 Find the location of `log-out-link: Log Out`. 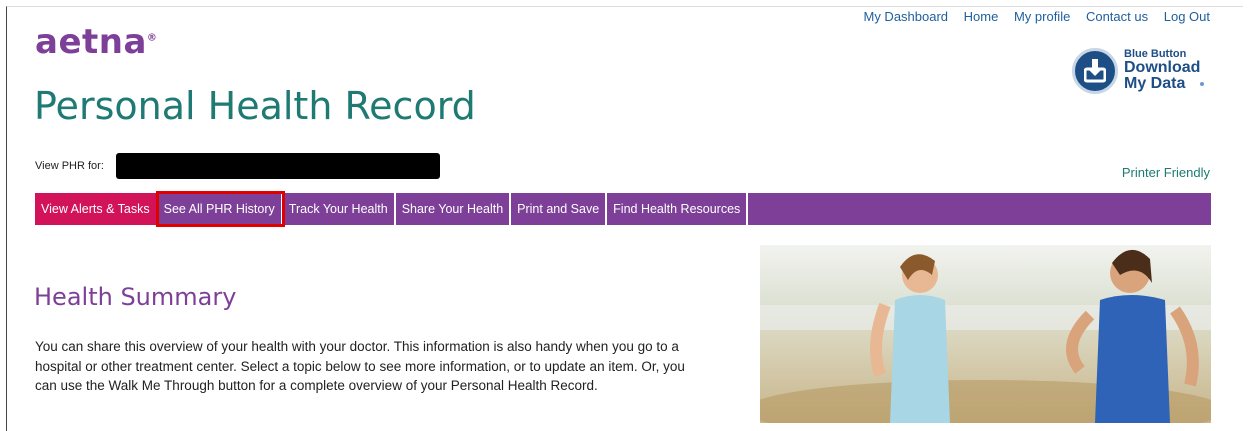

log-out-link: Log Out is located at coordinates (1187, 16).